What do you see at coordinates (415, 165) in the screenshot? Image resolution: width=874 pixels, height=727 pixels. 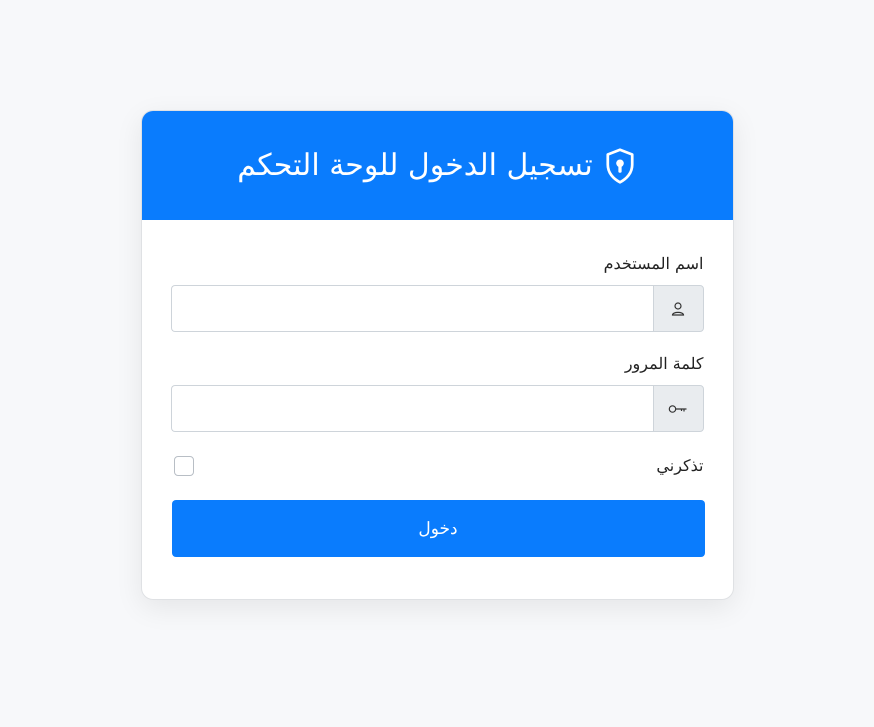 I see `card-title: تسجيل الدخول للوحة التحكم` at bounding box center [415, 165].